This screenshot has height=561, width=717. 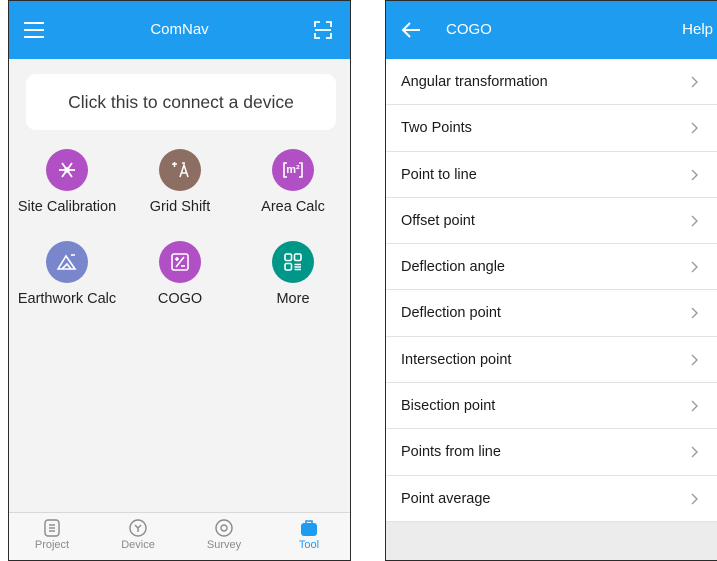 I want to click on tool-grid-shift: Grid Shift, so click(x=180, y=182).